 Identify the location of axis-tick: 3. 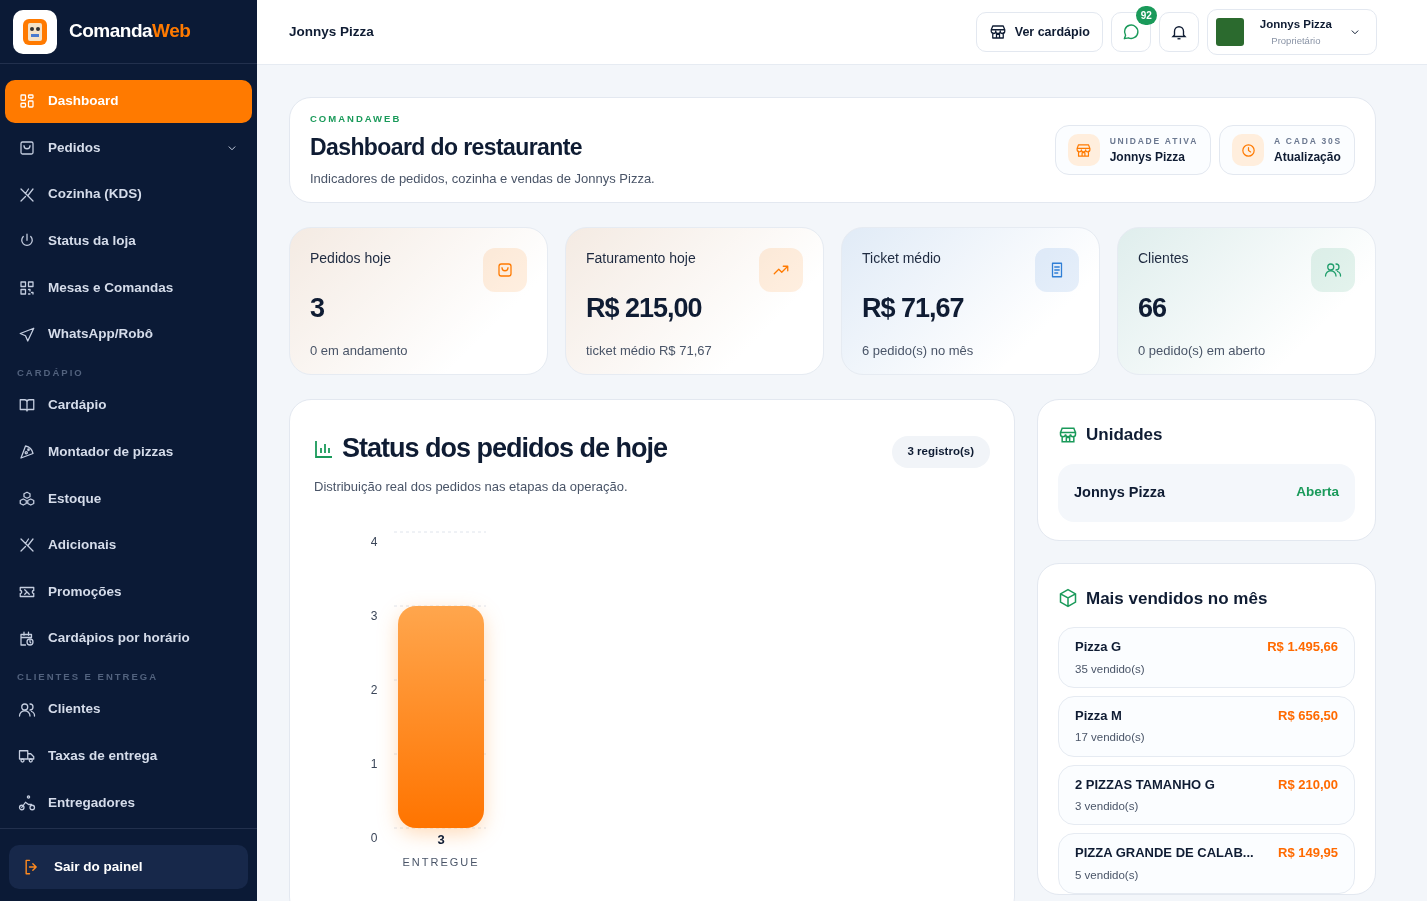
(374, 616).